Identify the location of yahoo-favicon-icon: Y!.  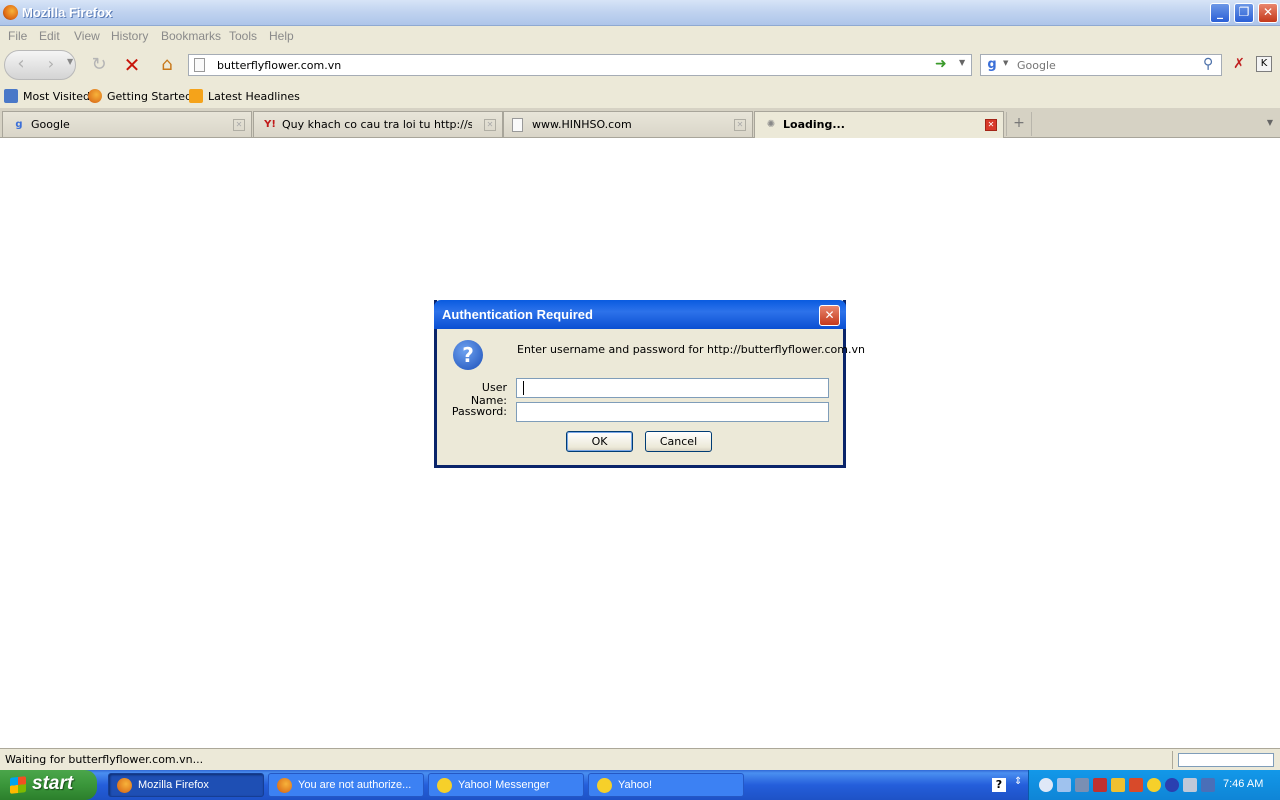
(270, 124).